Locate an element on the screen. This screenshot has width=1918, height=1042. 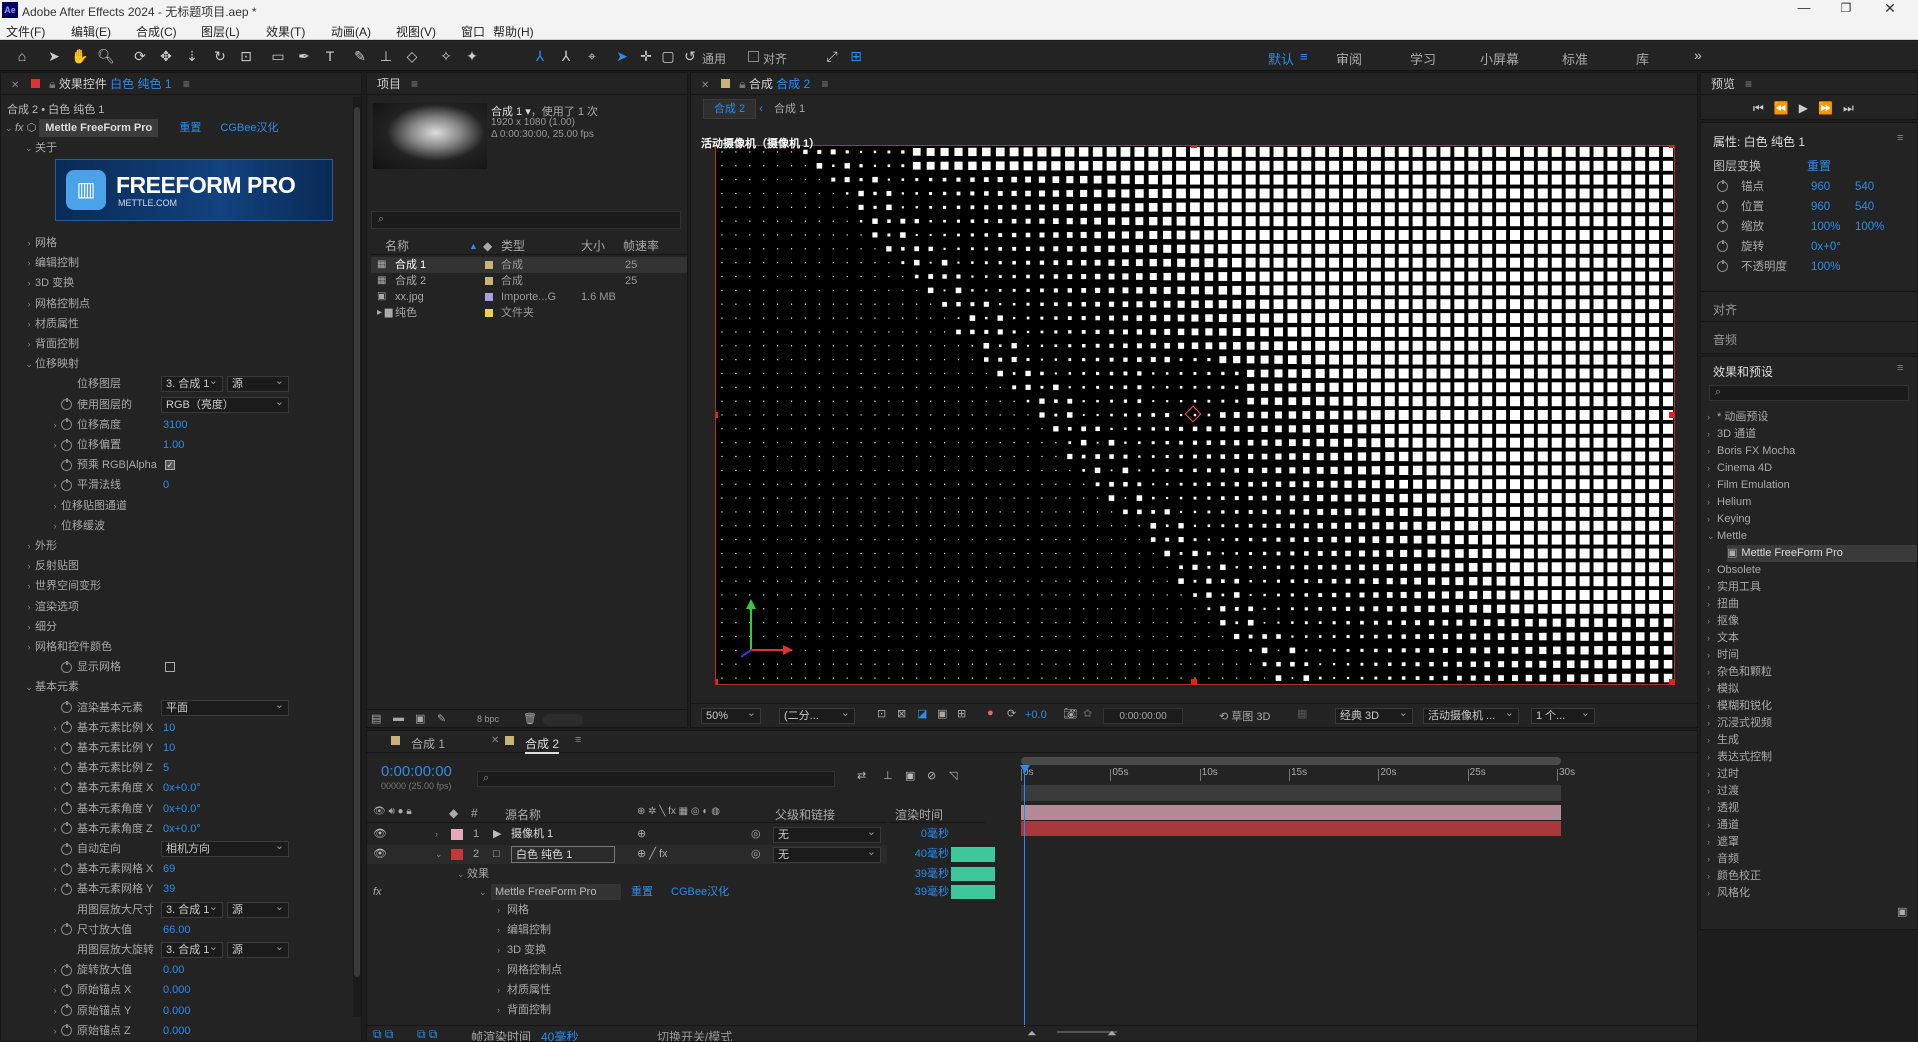
switches-icons: ⊕ ╱ fx is located at coordinates (652, 854).